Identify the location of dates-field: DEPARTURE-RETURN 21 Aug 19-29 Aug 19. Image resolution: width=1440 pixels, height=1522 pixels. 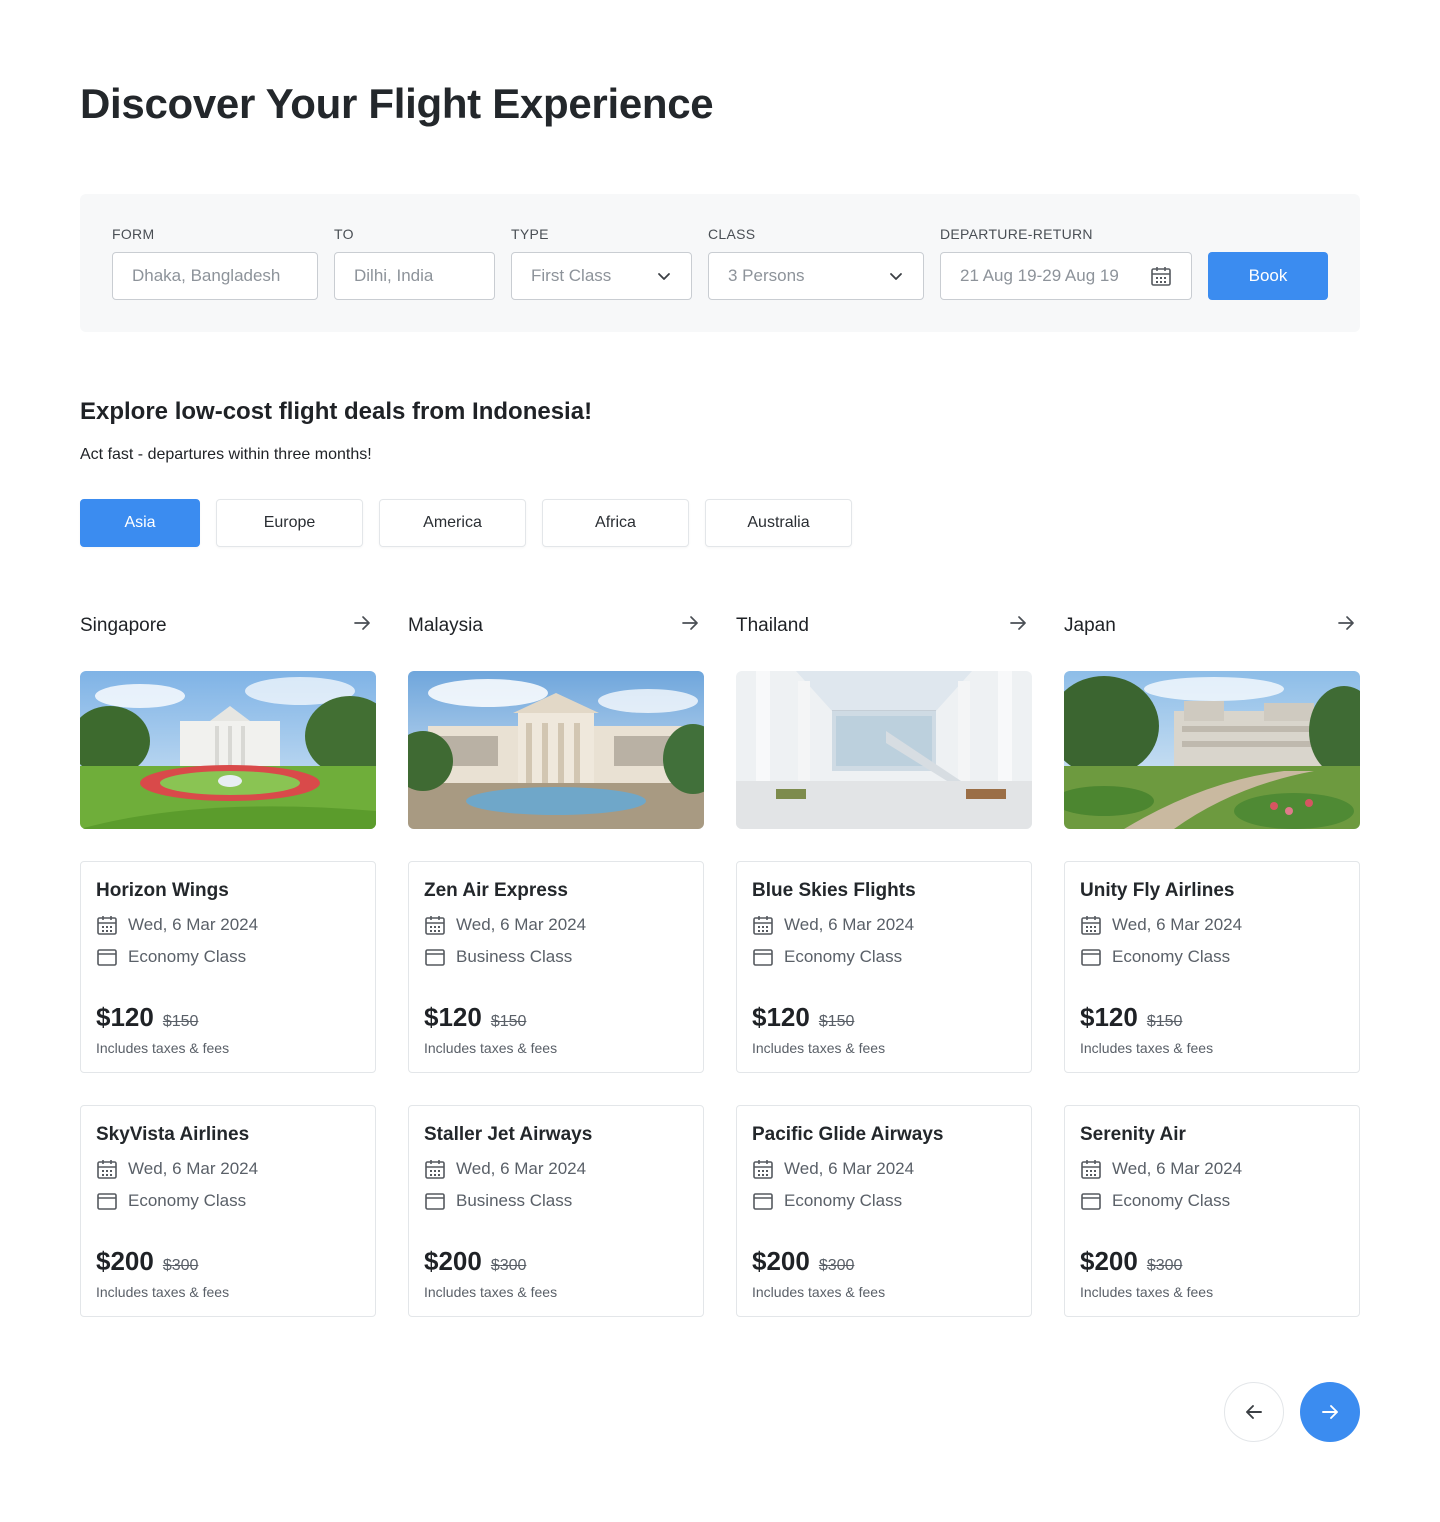
(1066, 263).